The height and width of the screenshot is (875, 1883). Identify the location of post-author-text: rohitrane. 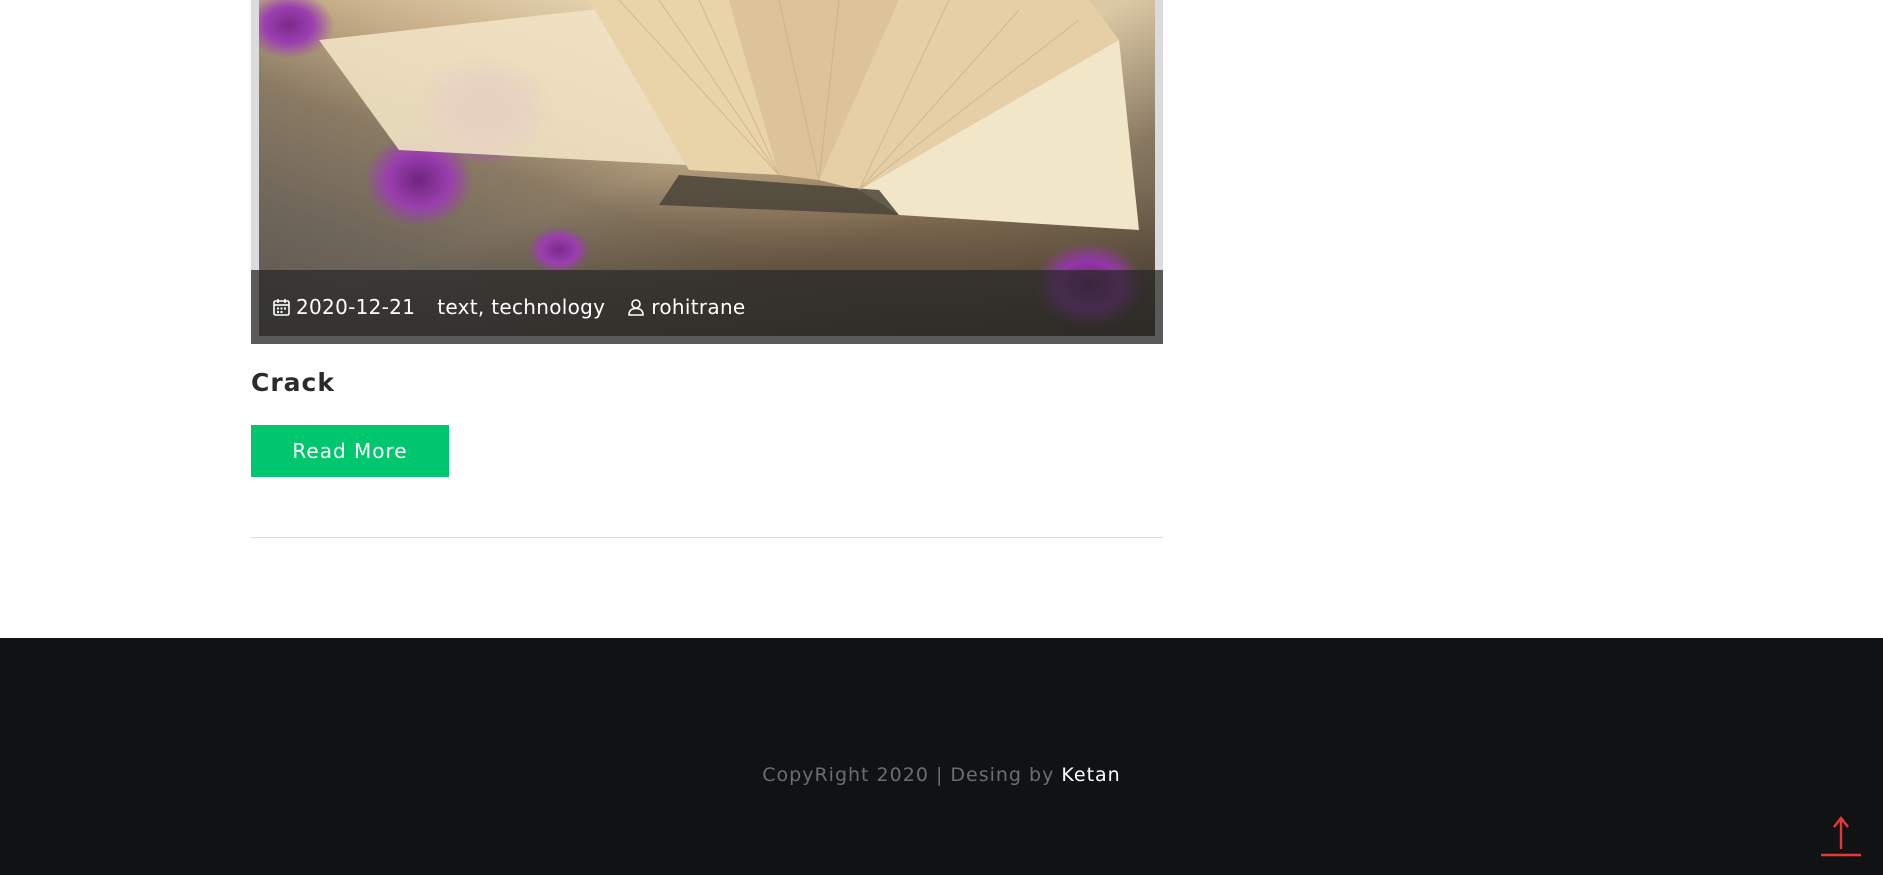
(698, 307).